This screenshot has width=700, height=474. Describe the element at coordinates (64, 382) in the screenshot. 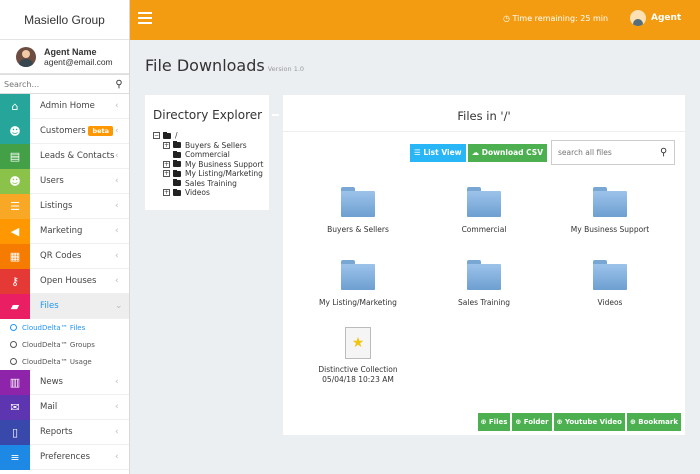

I see `sidebar-item-news: ▥ News ‹` at that location.